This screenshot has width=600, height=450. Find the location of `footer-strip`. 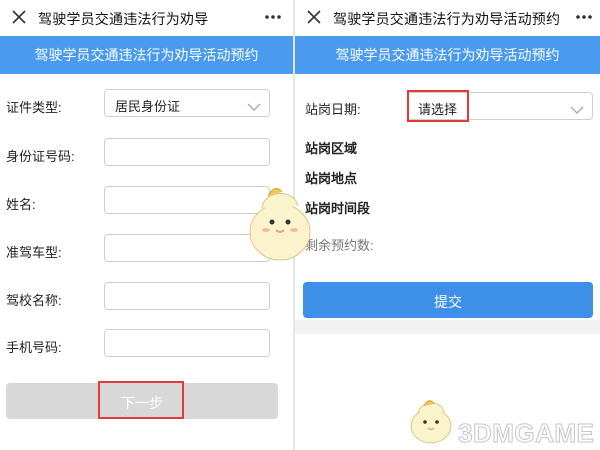

footer-strip is located at coordinates (447, 327).